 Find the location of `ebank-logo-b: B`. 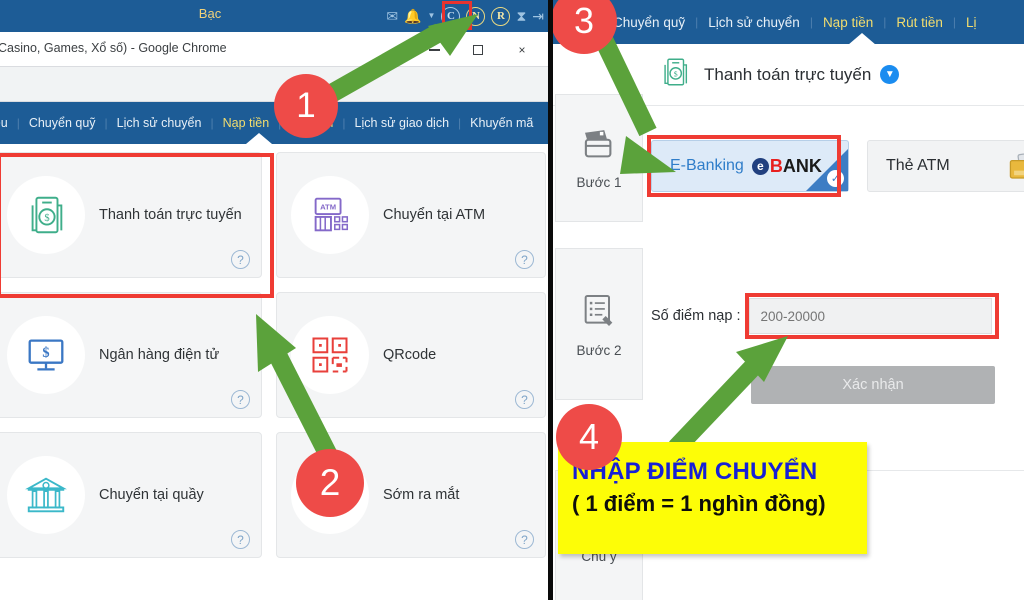

ebank-logo-b: B is located at coordinates (776, 165).